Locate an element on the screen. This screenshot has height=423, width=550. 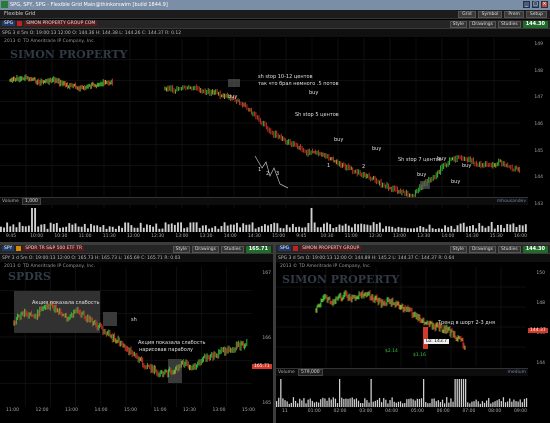
br-company-name: SIMON PROPERTY GROUP is located at coordinates (331, 248).